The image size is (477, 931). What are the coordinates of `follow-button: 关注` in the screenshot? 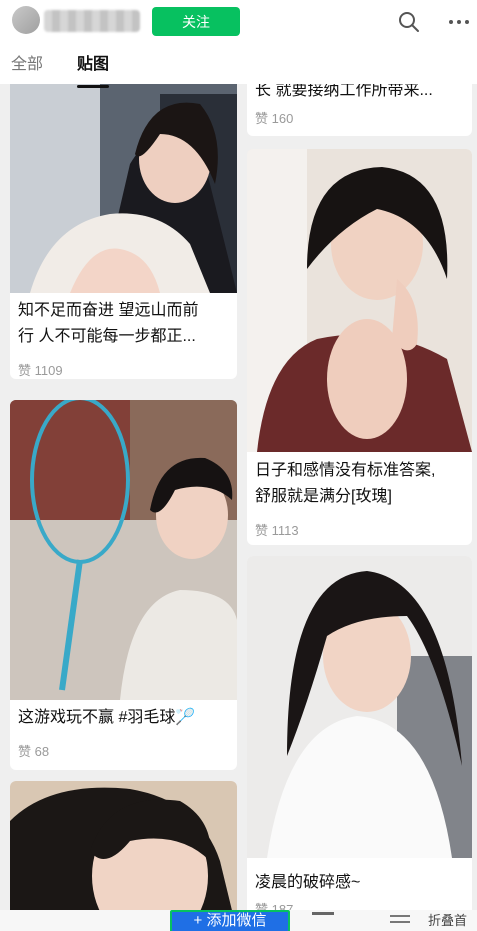 It's located at (196, 21).